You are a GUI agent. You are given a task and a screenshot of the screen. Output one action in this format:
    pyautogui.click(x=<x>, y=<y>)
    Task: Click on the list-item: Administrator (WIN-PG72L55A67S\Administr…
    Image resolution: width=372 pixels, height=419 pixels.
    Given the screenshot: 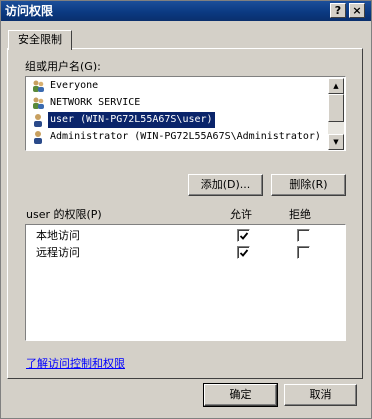 What is the action you would take?
    pyautogui.click(x=177, y=137)
    